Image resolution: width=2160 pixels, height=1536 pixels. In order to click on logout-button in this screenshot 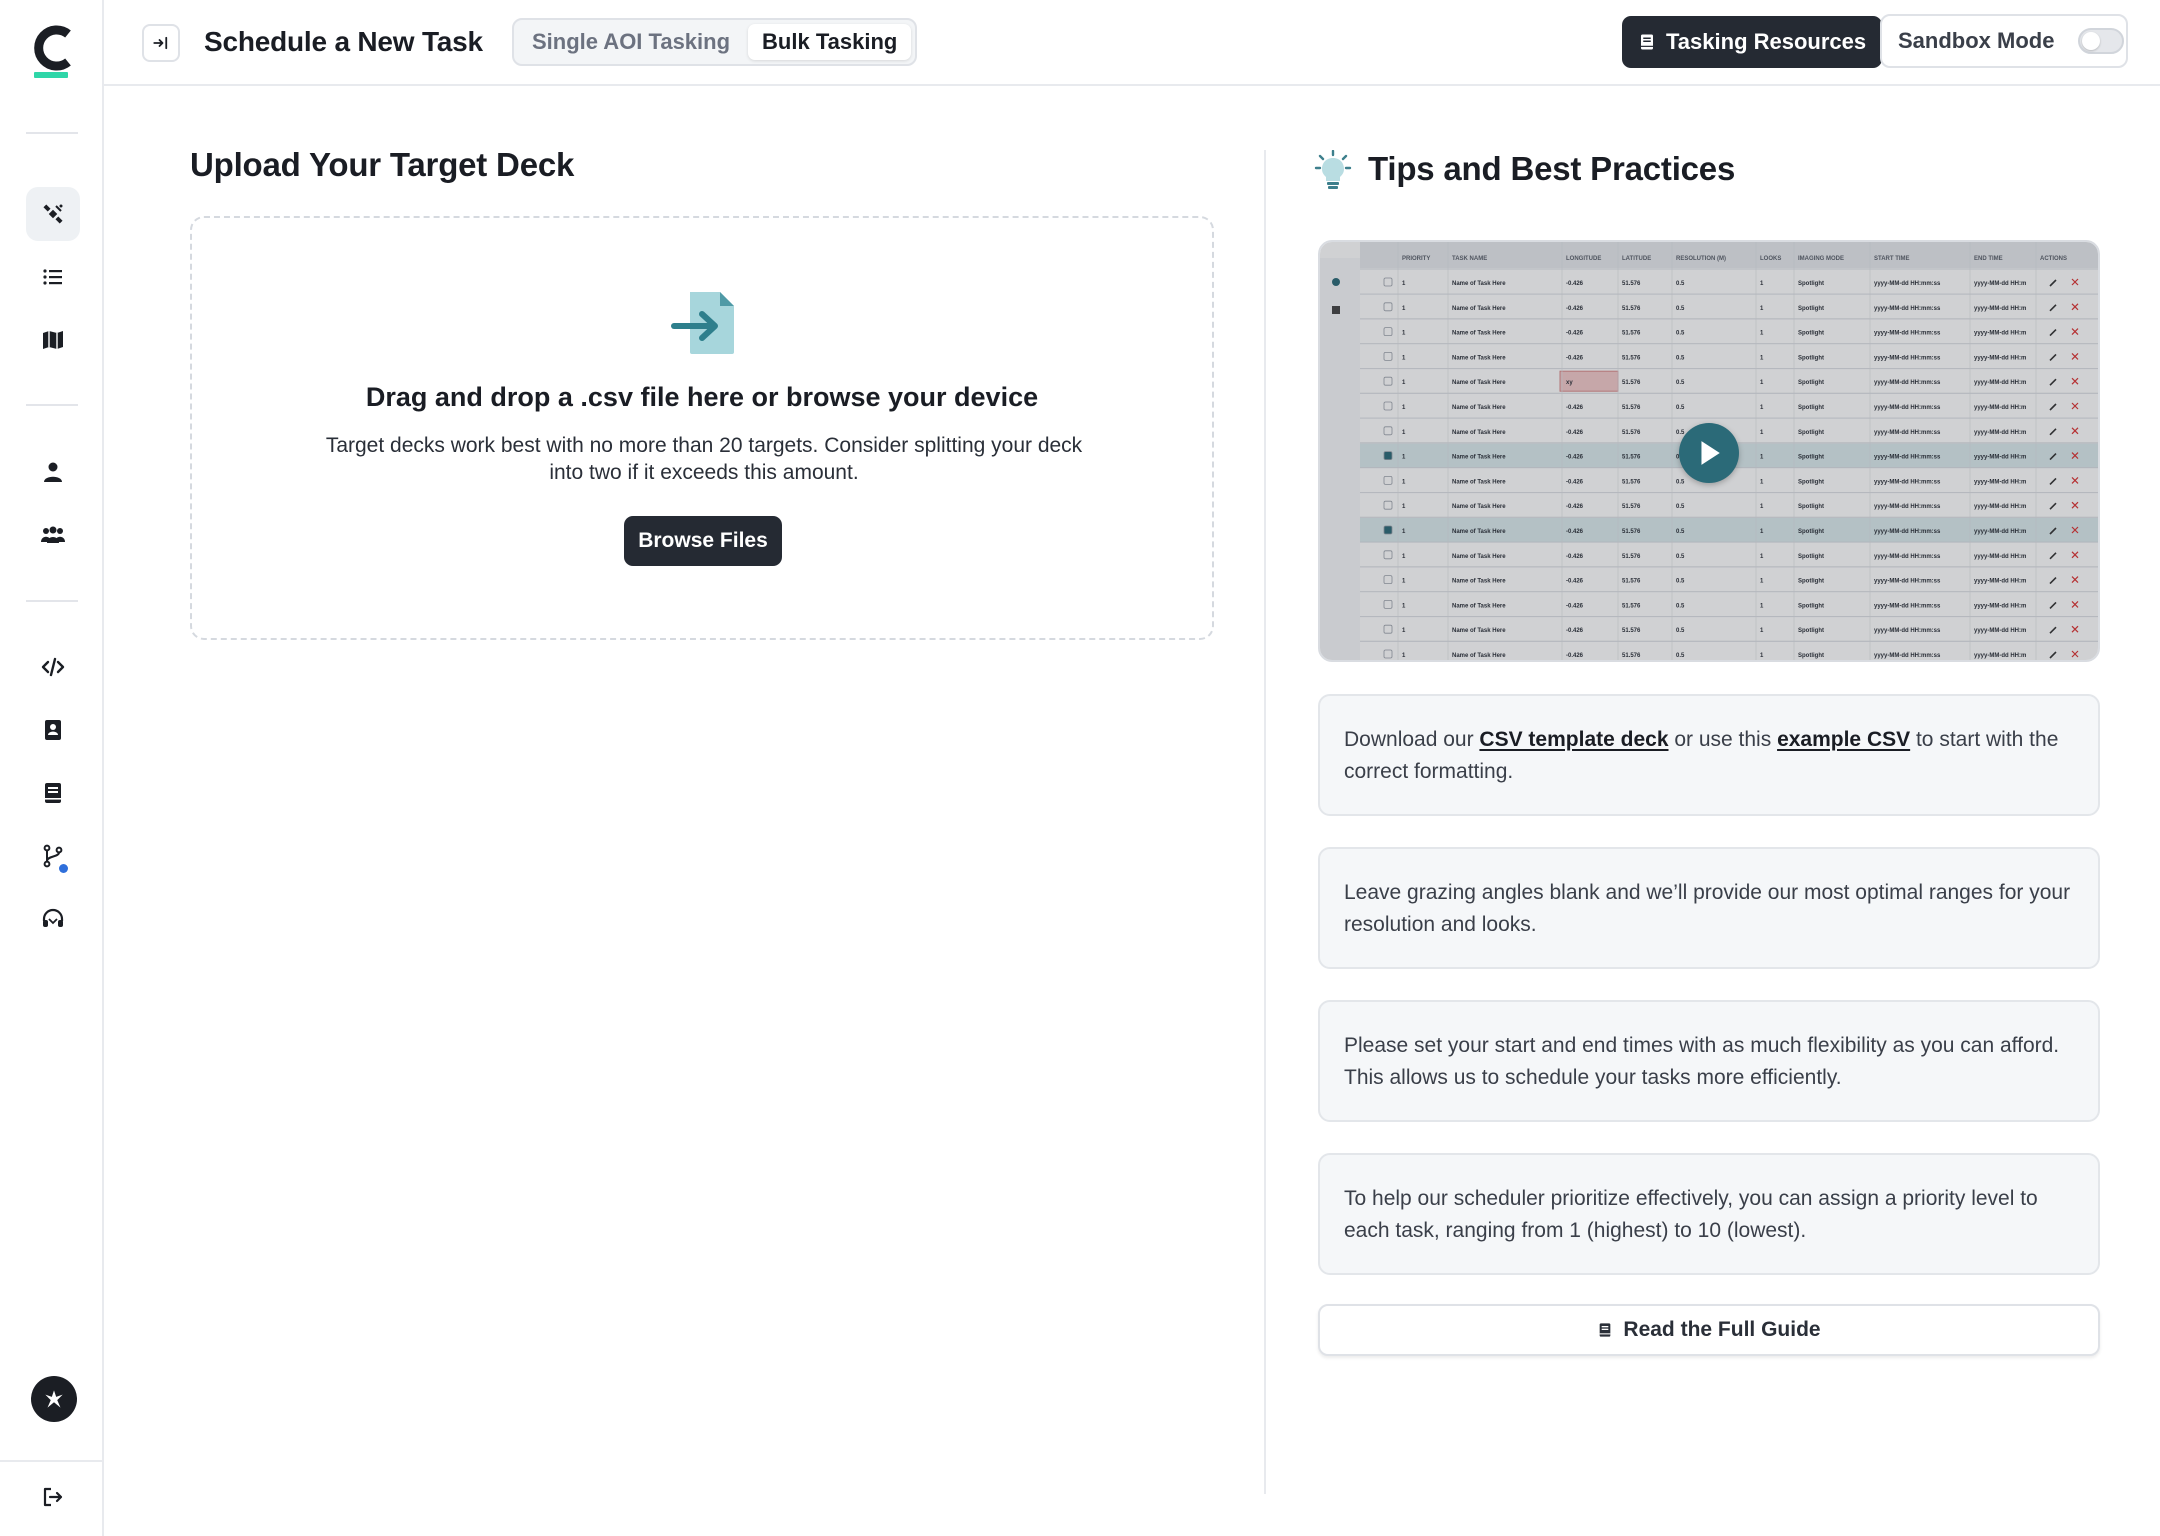, I will do `click(53, 1497)`.